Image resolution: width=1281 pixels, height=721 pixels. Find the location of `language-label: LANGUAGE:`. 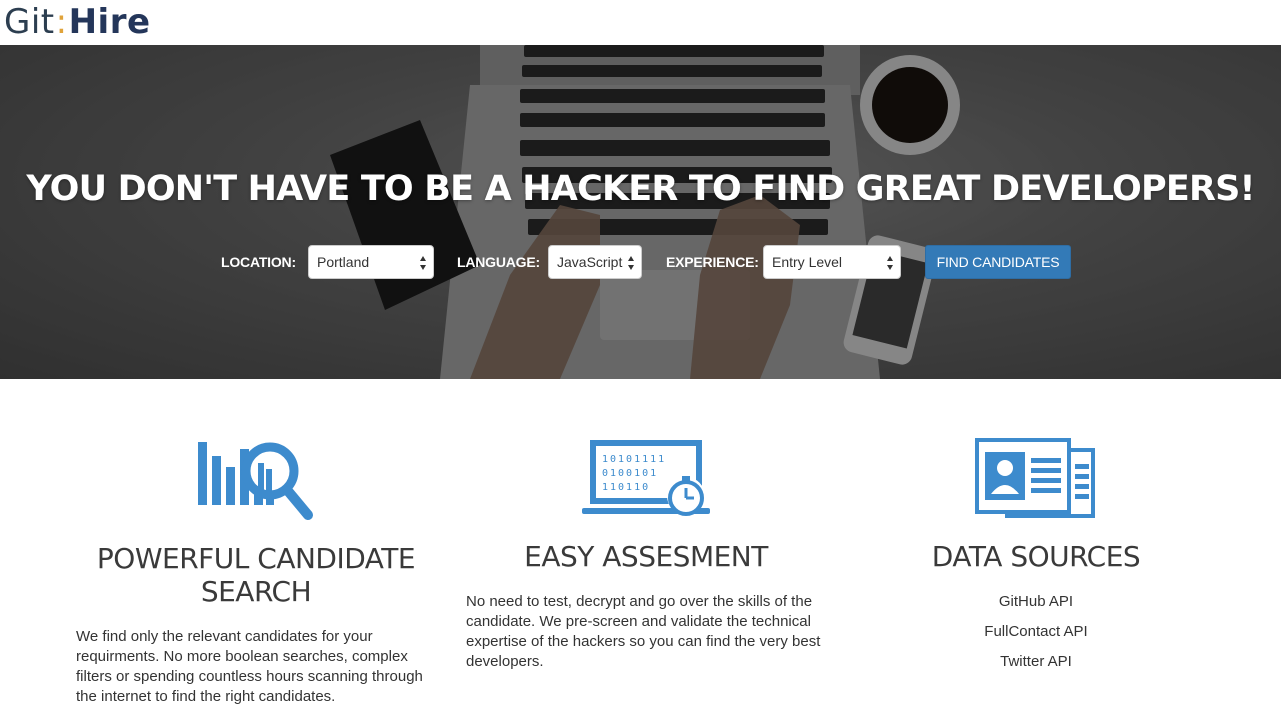

language-label: LANGUAGE: is located at coordinates (498, 262).